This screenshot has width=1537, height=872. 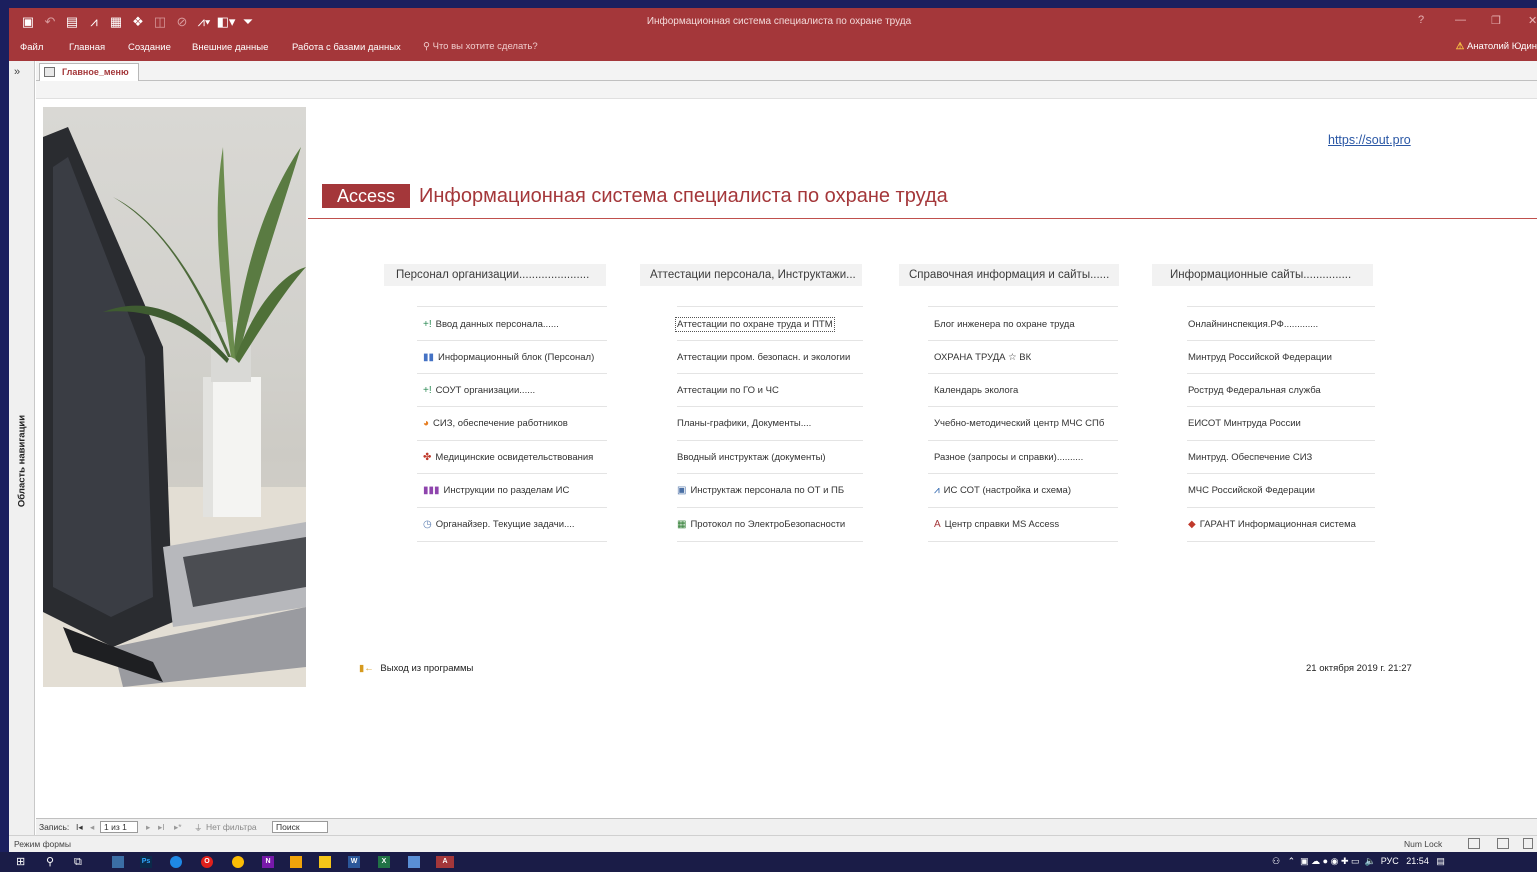 What do you see at coordinates (178, 827) in the screenshot?
I see `new-record-button: ▸*` at bounding box center [178, 827].